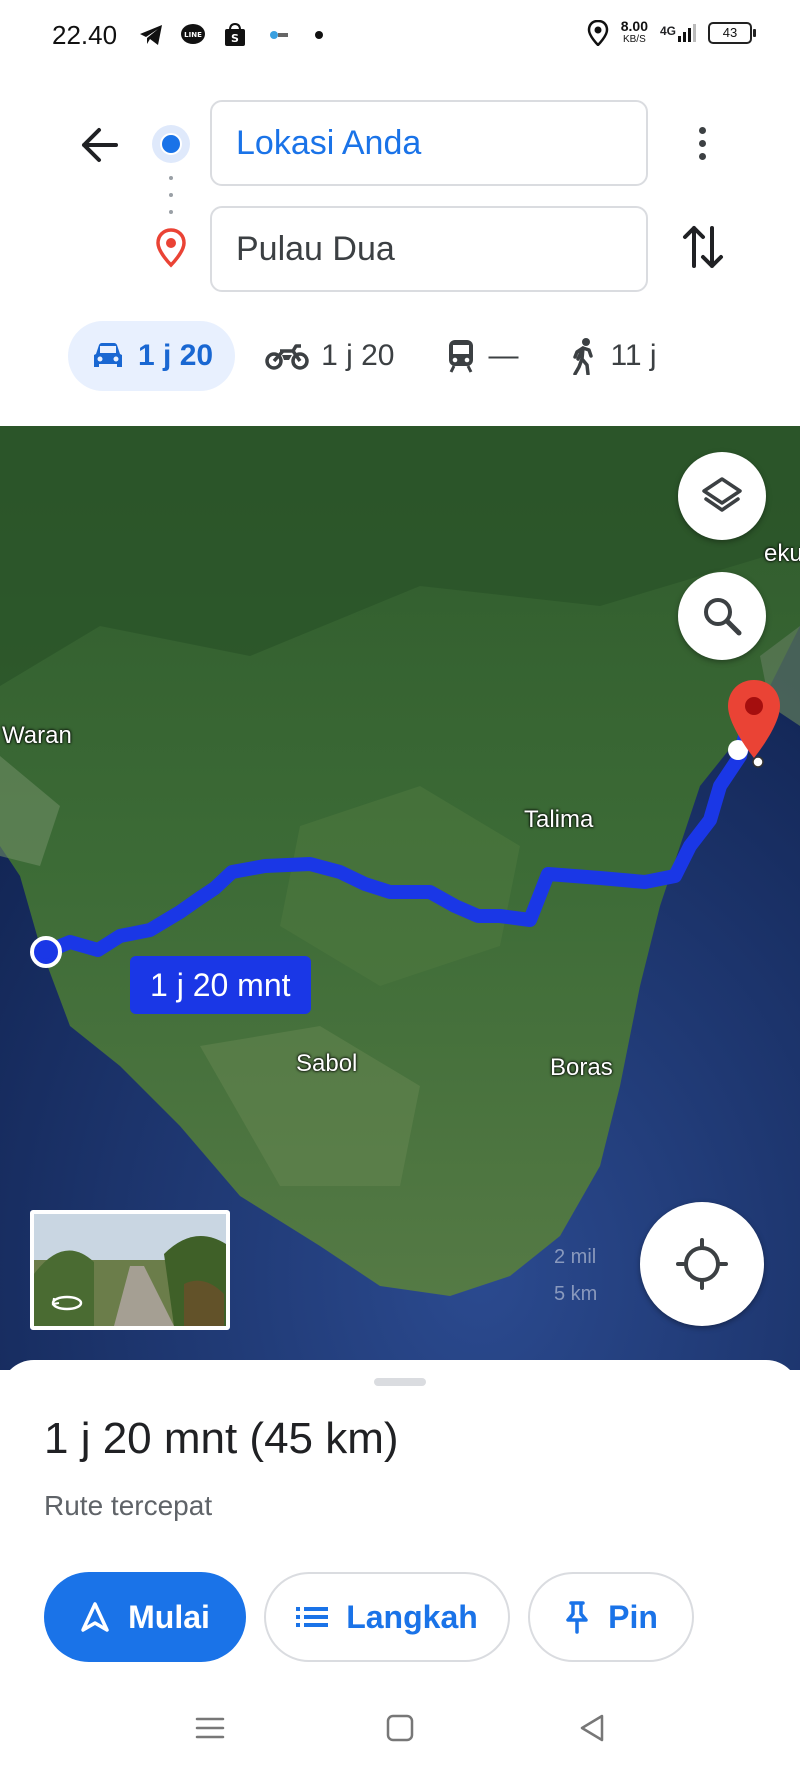 Image resolution: width=800 pixels, height=1778 pixels. Describe the element at coordinates (429, 249) in the screenshot. I see `destination-input: Pulau Dua` at that location.